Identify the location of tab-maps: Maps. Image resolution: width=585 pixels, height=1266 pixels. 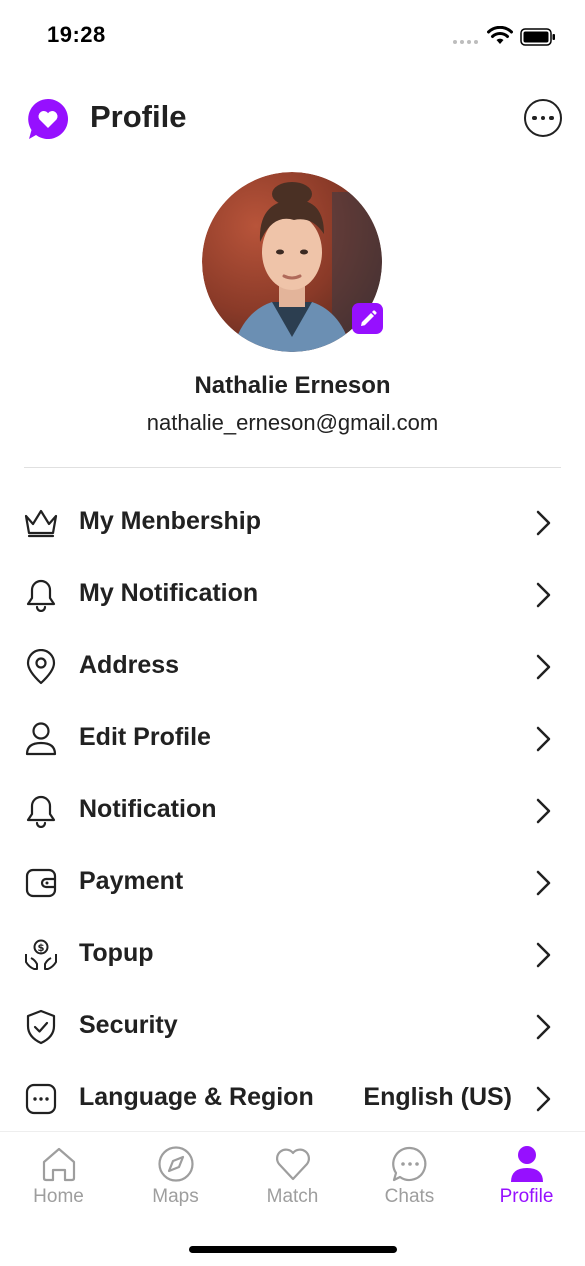
(175, 1174).